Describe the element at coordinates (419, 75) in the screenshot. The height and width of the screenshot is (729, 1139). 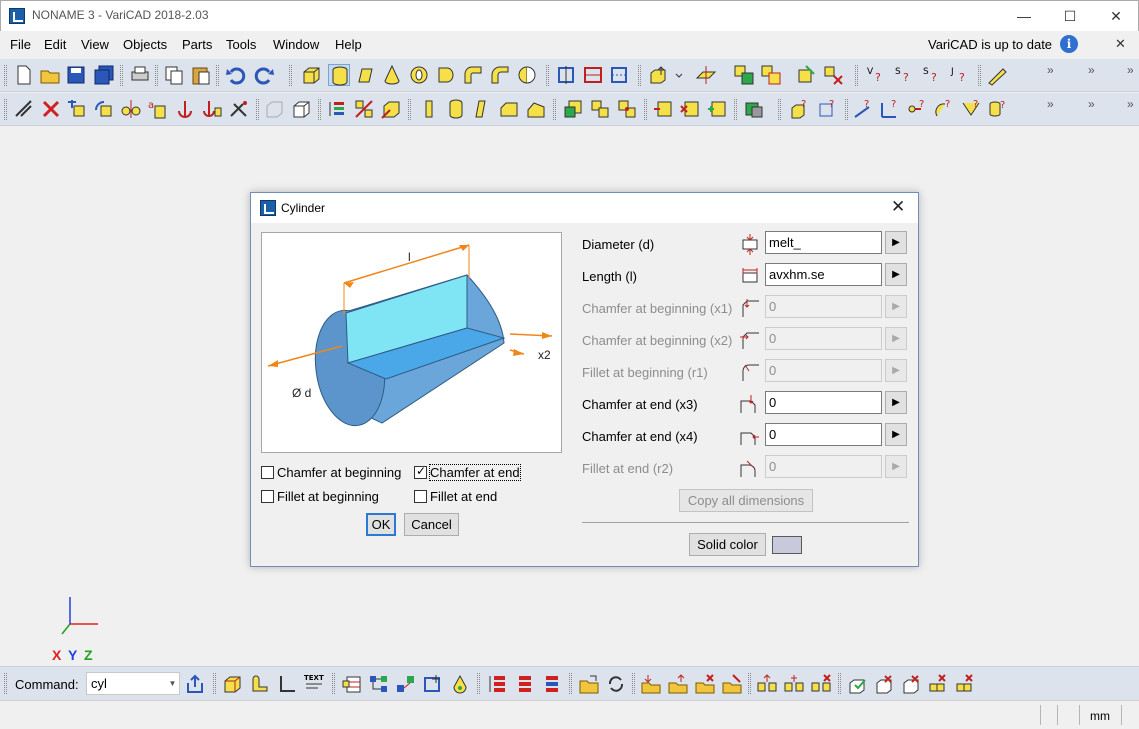
I see `tube-solid-icon` at that location.